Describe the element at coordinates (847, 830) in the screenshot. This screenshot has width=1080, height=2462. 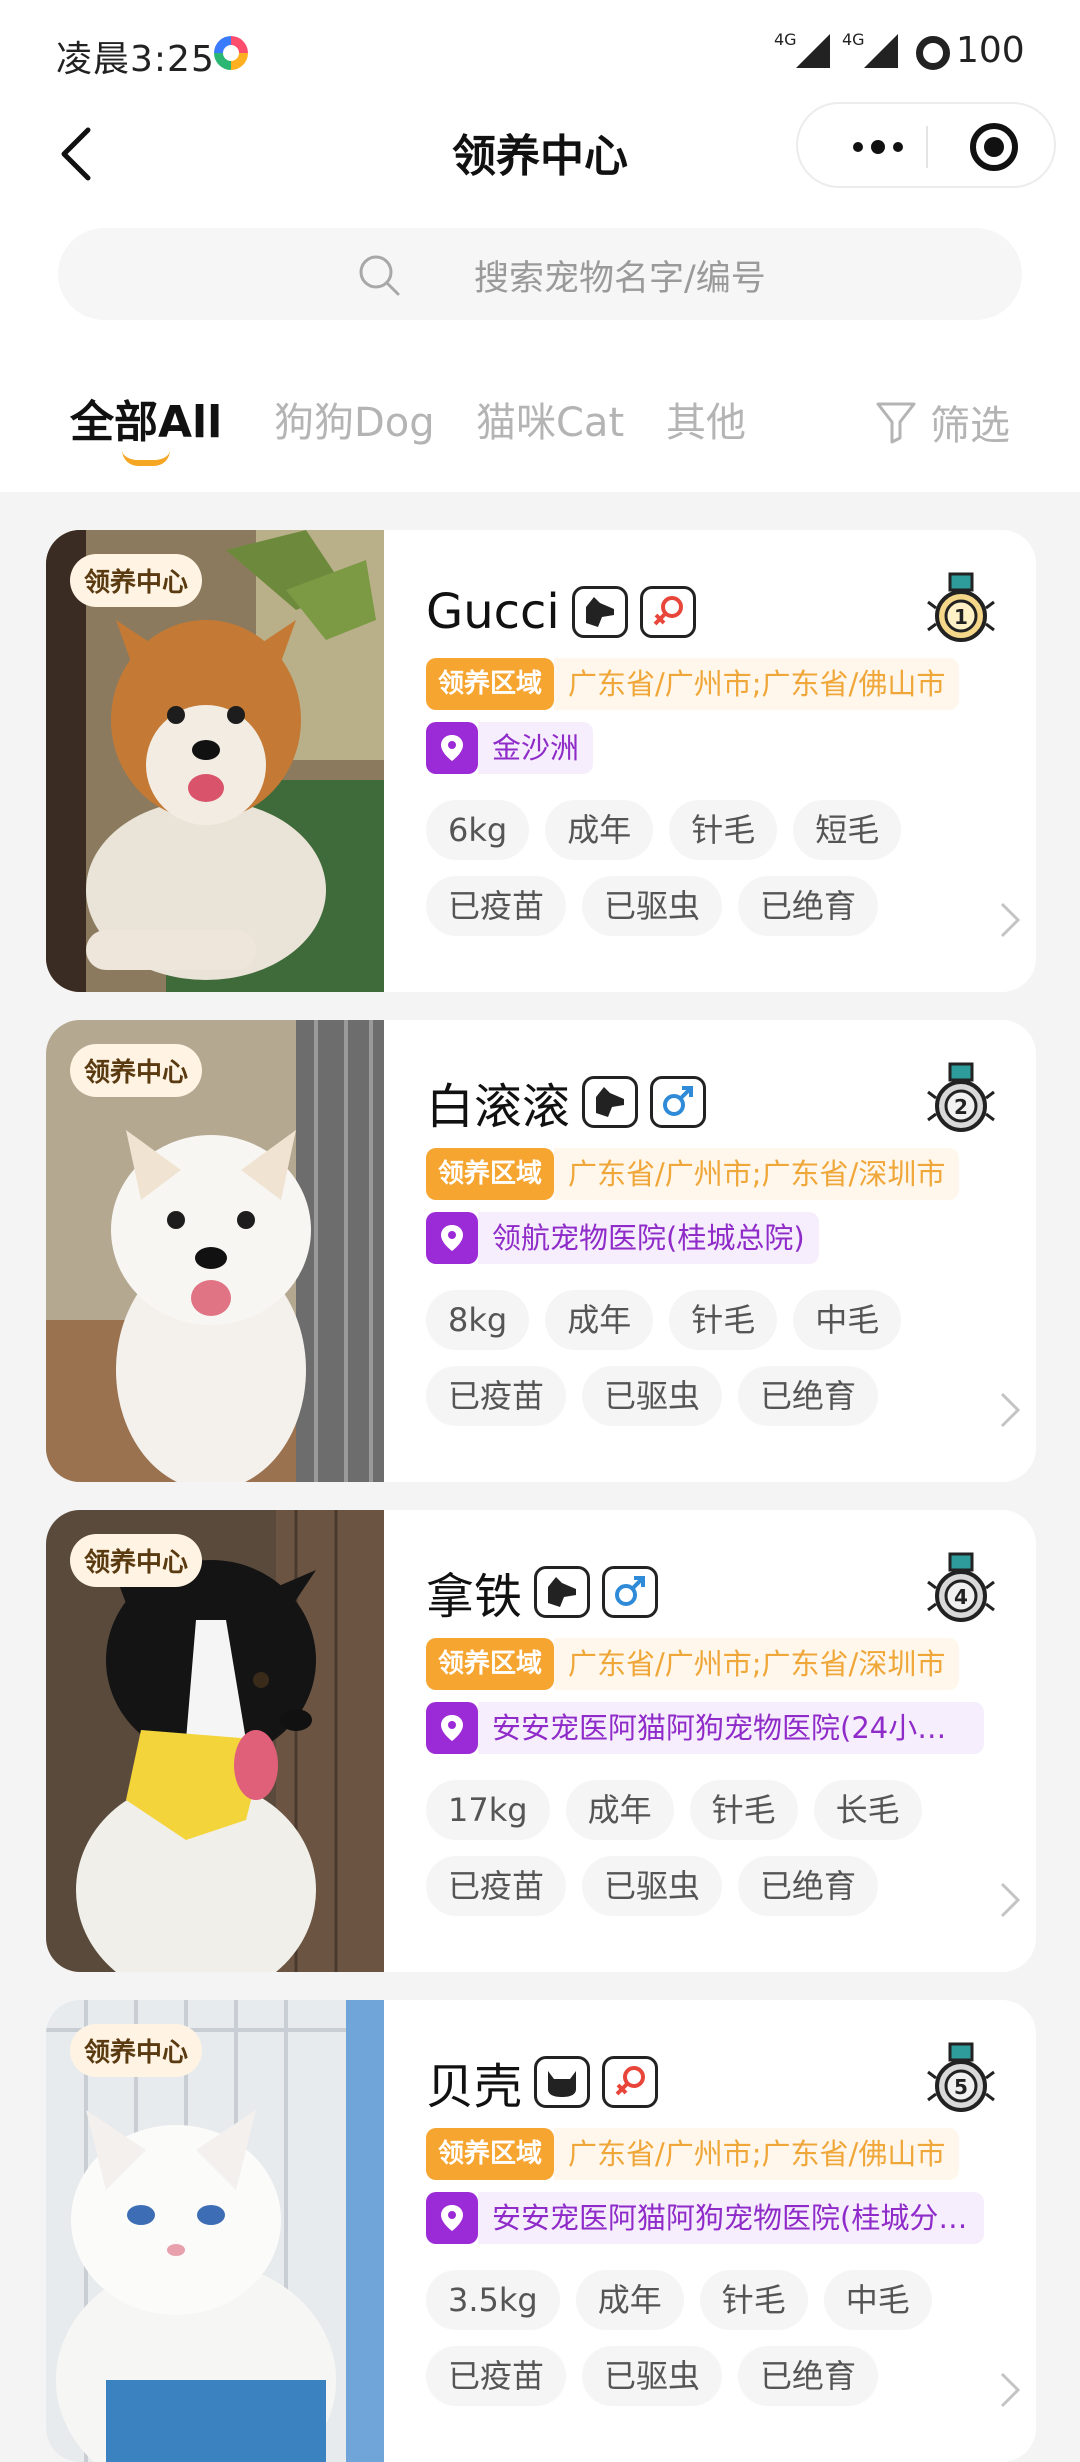
I see `attr-coat-length: 短毛` at that location.